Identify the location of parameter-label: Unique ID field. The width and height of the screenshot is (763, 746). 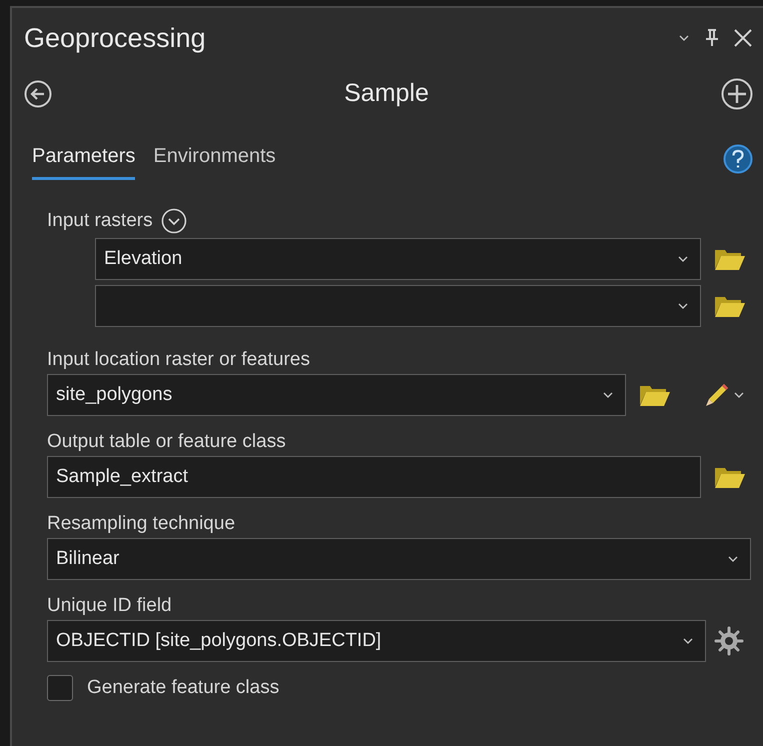
(110, 606).